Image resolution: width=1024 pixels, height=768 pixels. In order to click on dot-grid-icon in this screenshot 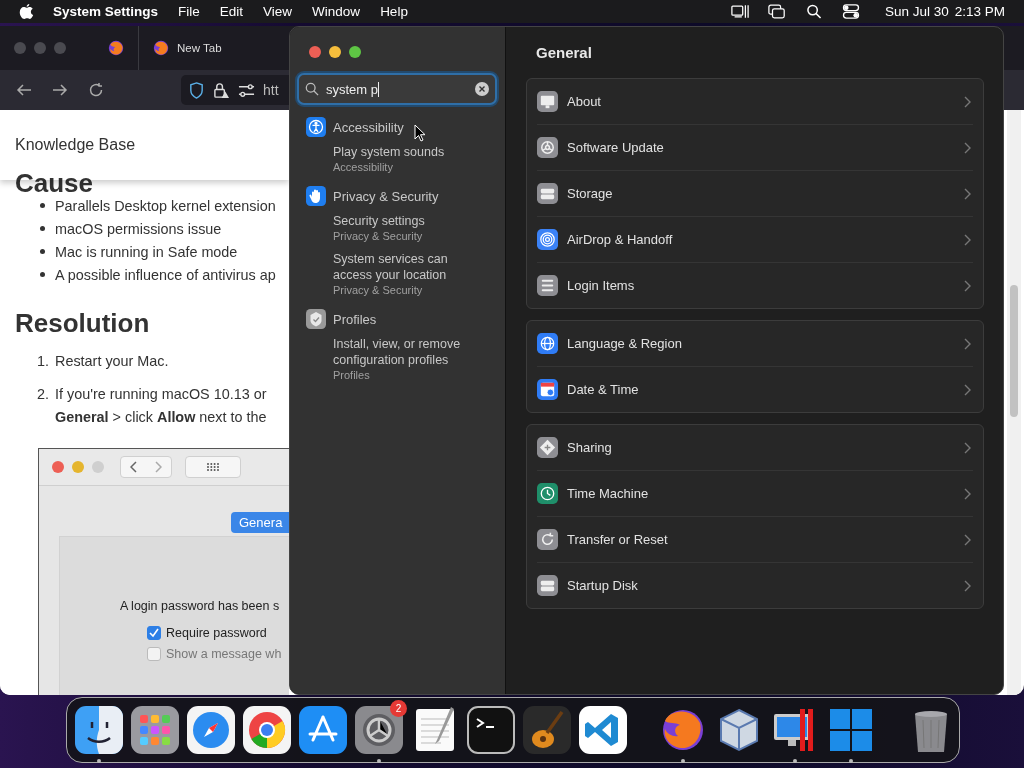, I will do `click(213, 467)`.